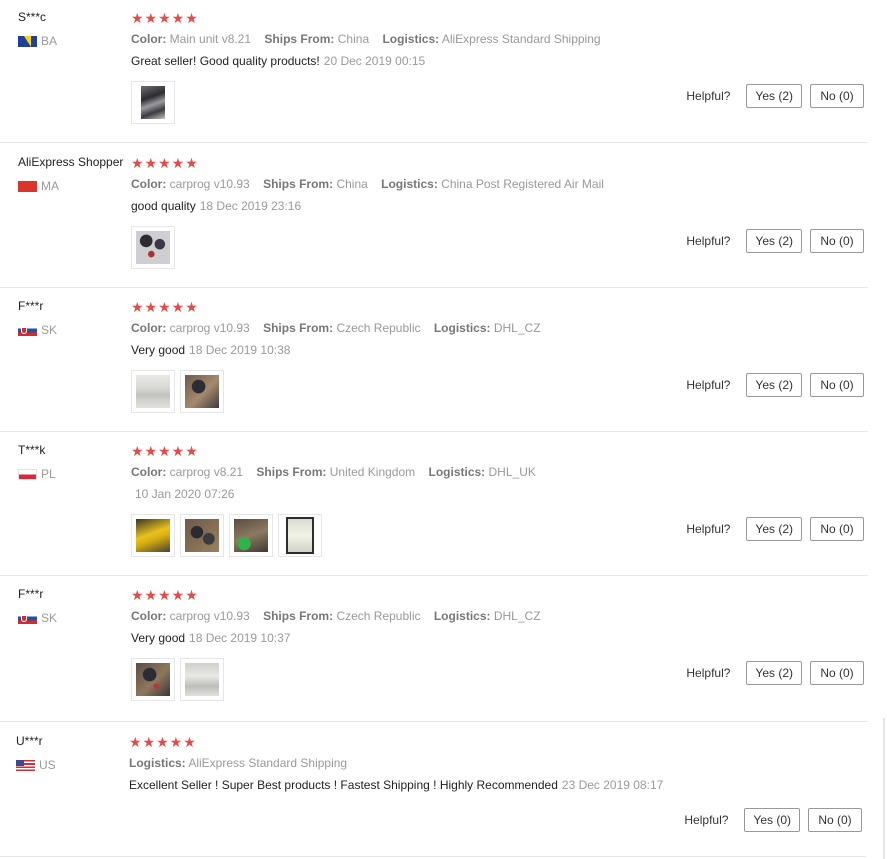 Image resolution: width=887 pixels, height=859 pixels. What do you see at coordinates (27, 41) in the screenshot?
I see `bosnia-flag-icon` at bounding box center [27, 41].